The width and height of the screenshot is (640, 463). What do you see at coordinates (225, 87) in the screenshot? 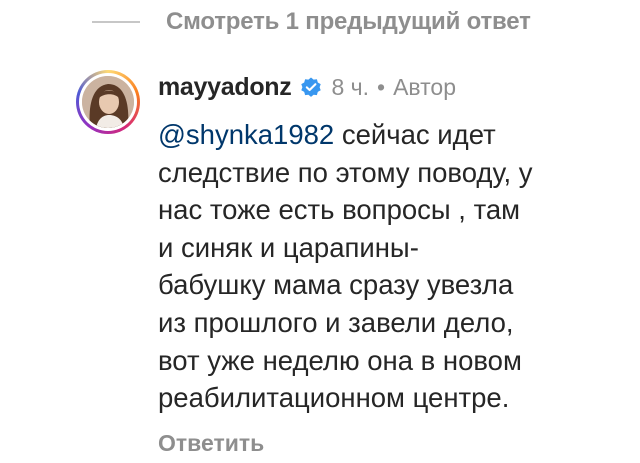
I see `comment-username: mayyadonz` at bounding box center [225, 87].